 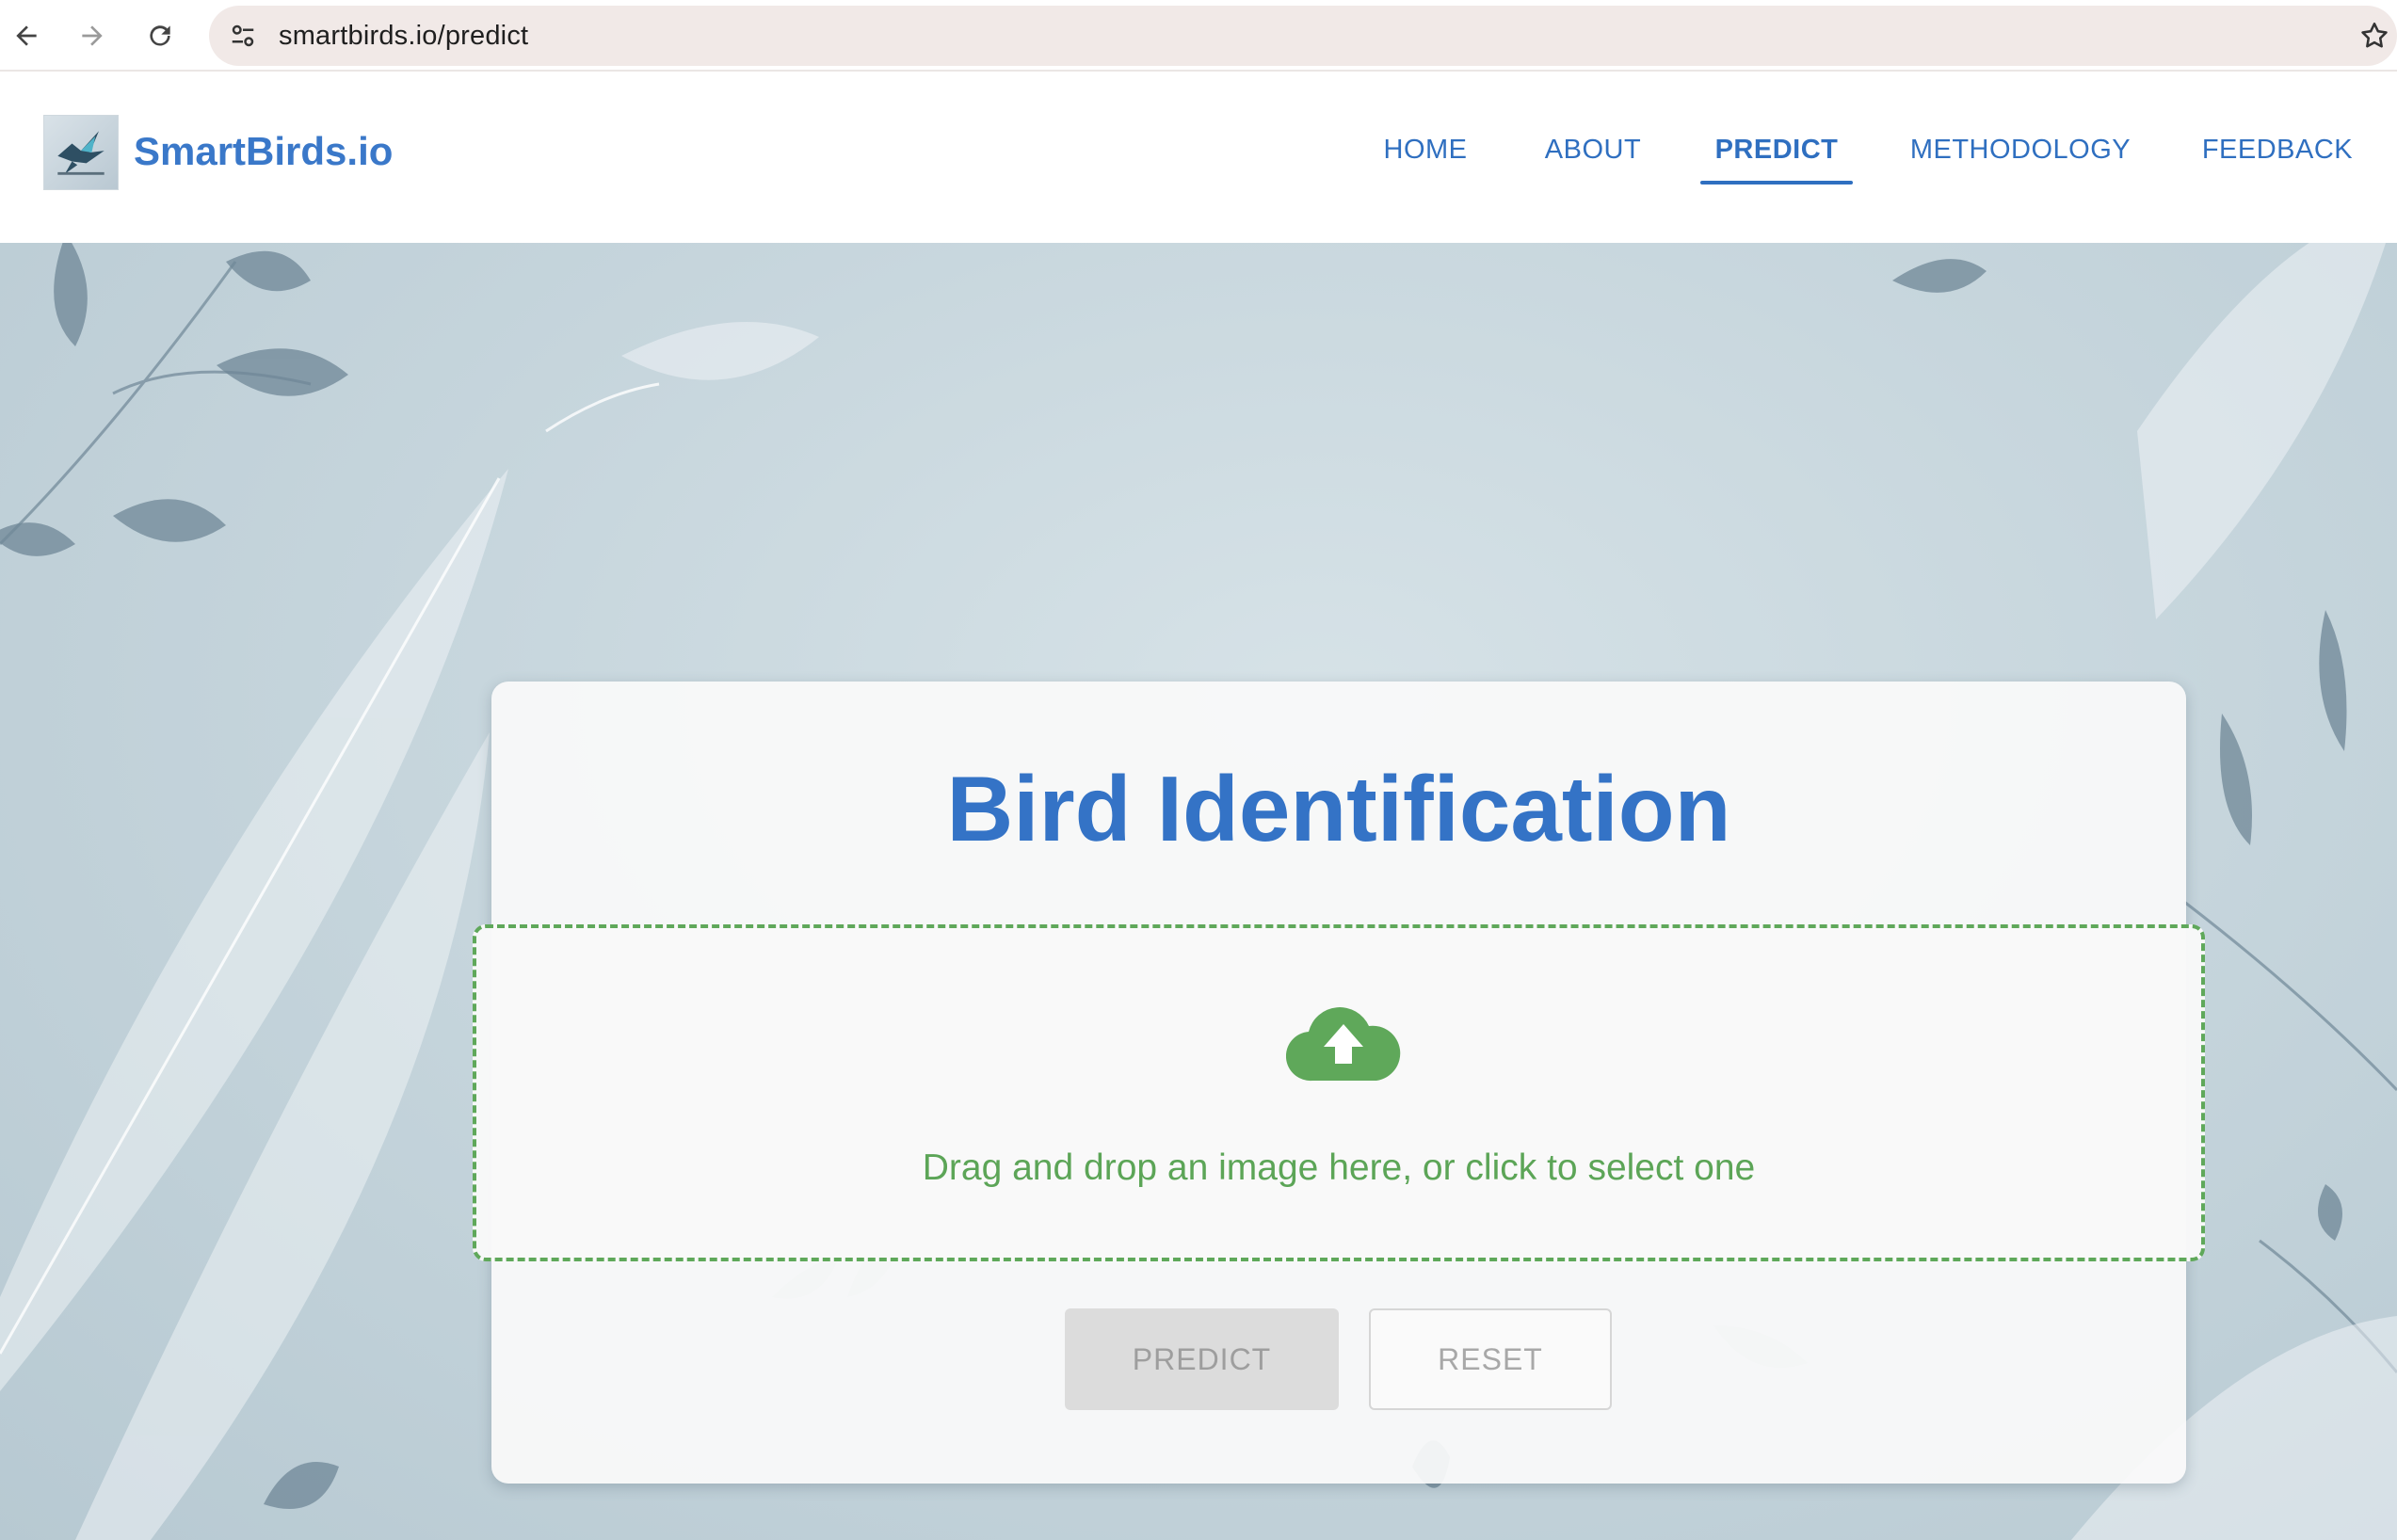 I want to click on bird-logo-icon, so click(x=81, y=153).